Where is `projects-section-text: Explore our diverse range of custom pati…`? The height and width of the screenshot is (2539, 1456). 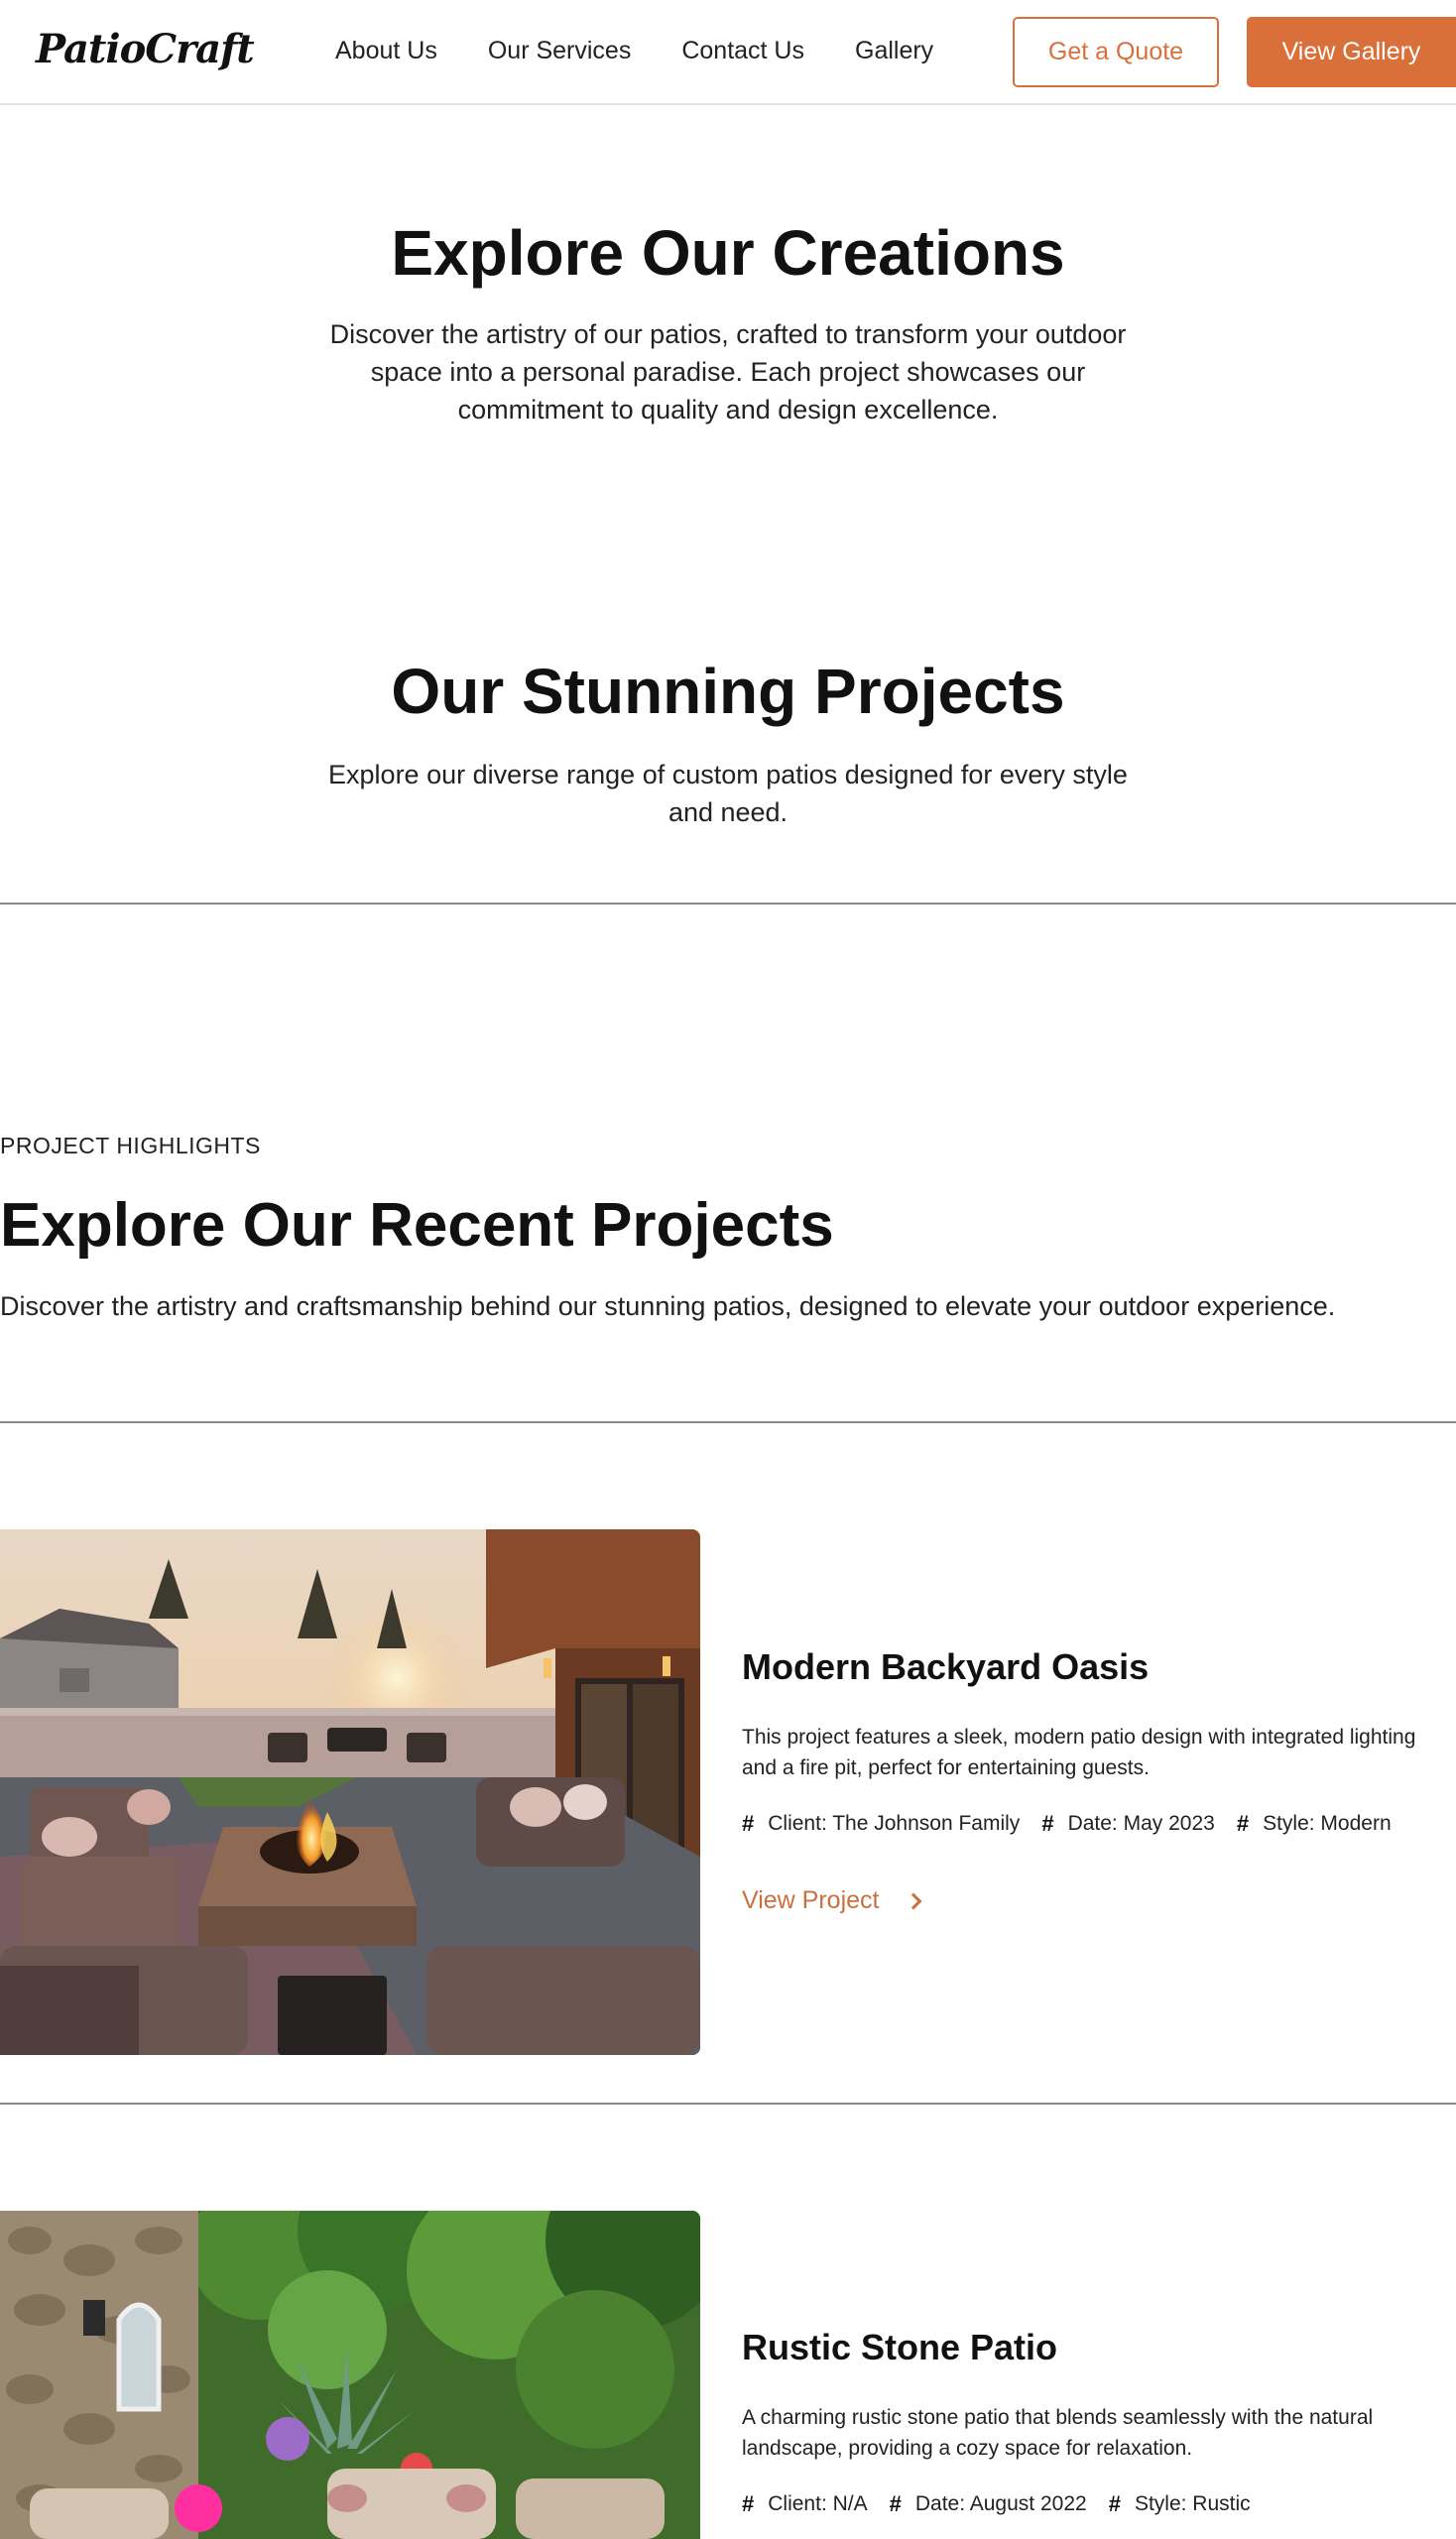 projects-section-text: Explore our diverse range of custom pati… is located at coordinates (728, 794).